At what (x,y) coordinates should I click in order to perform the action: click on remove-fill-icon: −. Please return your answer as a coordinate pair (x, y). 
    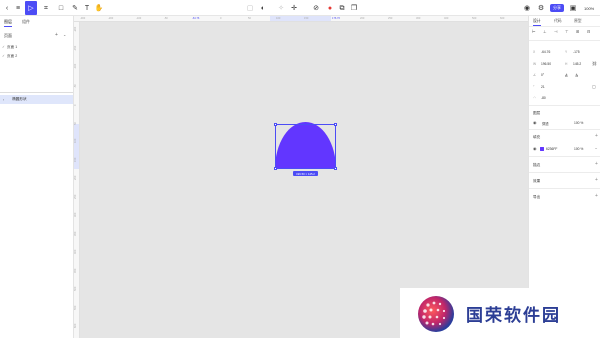
    Looking at the image, I should click on (596, 148).